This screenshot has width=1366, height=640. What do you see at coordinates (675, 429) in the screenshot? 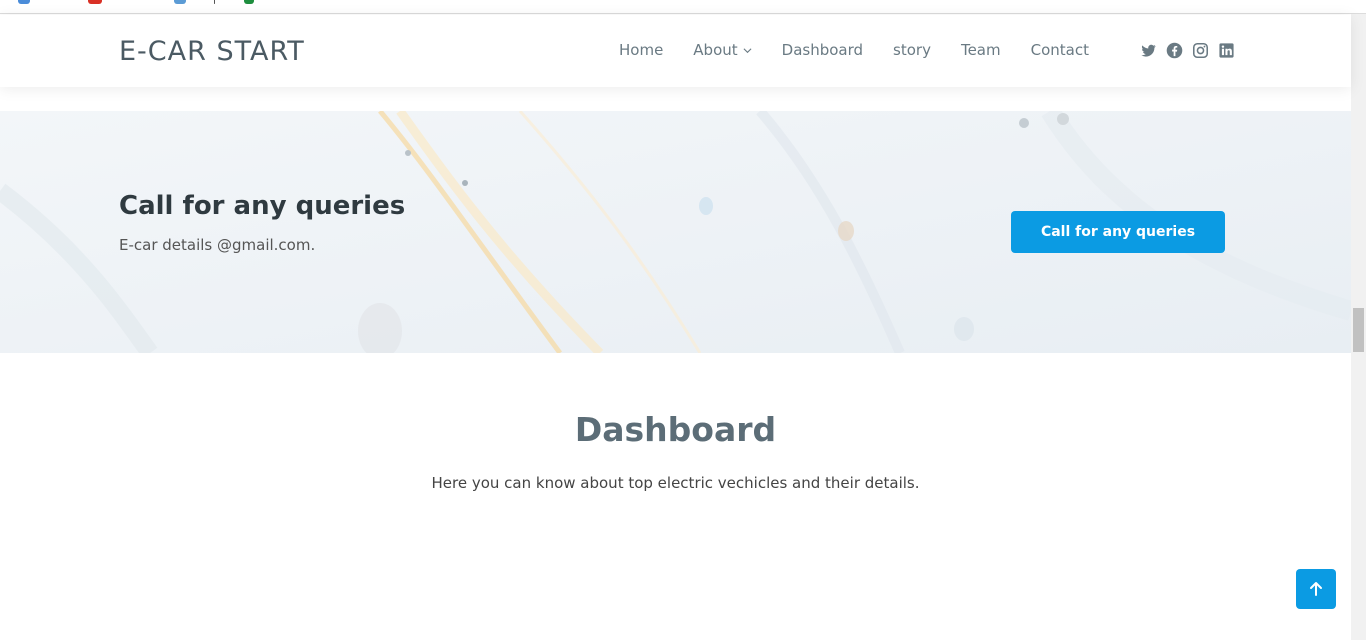
I see `dashboard-title: Dashboard` at bounding box center [675, 429].